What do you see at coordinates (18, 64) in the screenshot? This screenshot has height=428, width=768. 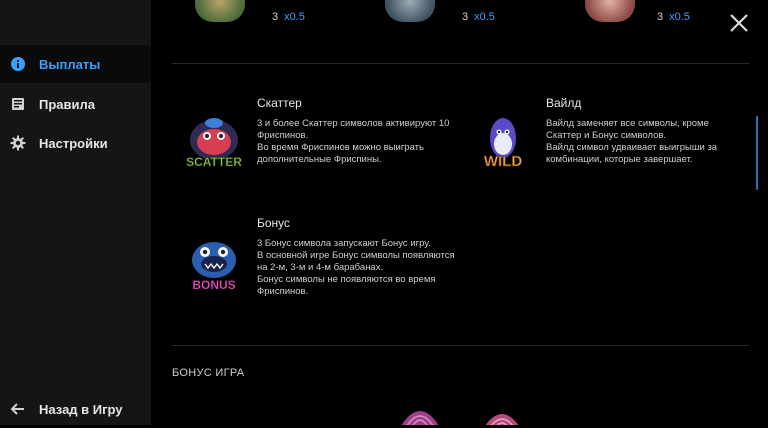 I see `info-icon` at bounding box center [18, 64].